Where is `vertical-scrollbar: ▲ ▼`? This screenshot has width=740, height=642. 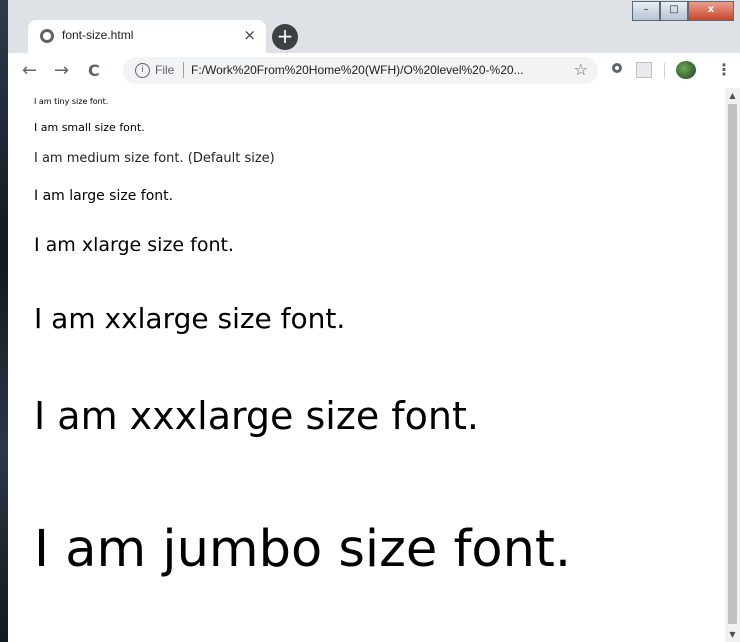
vertical-scrollbar: ▲ ▼ is located at coordinates (732, 365).